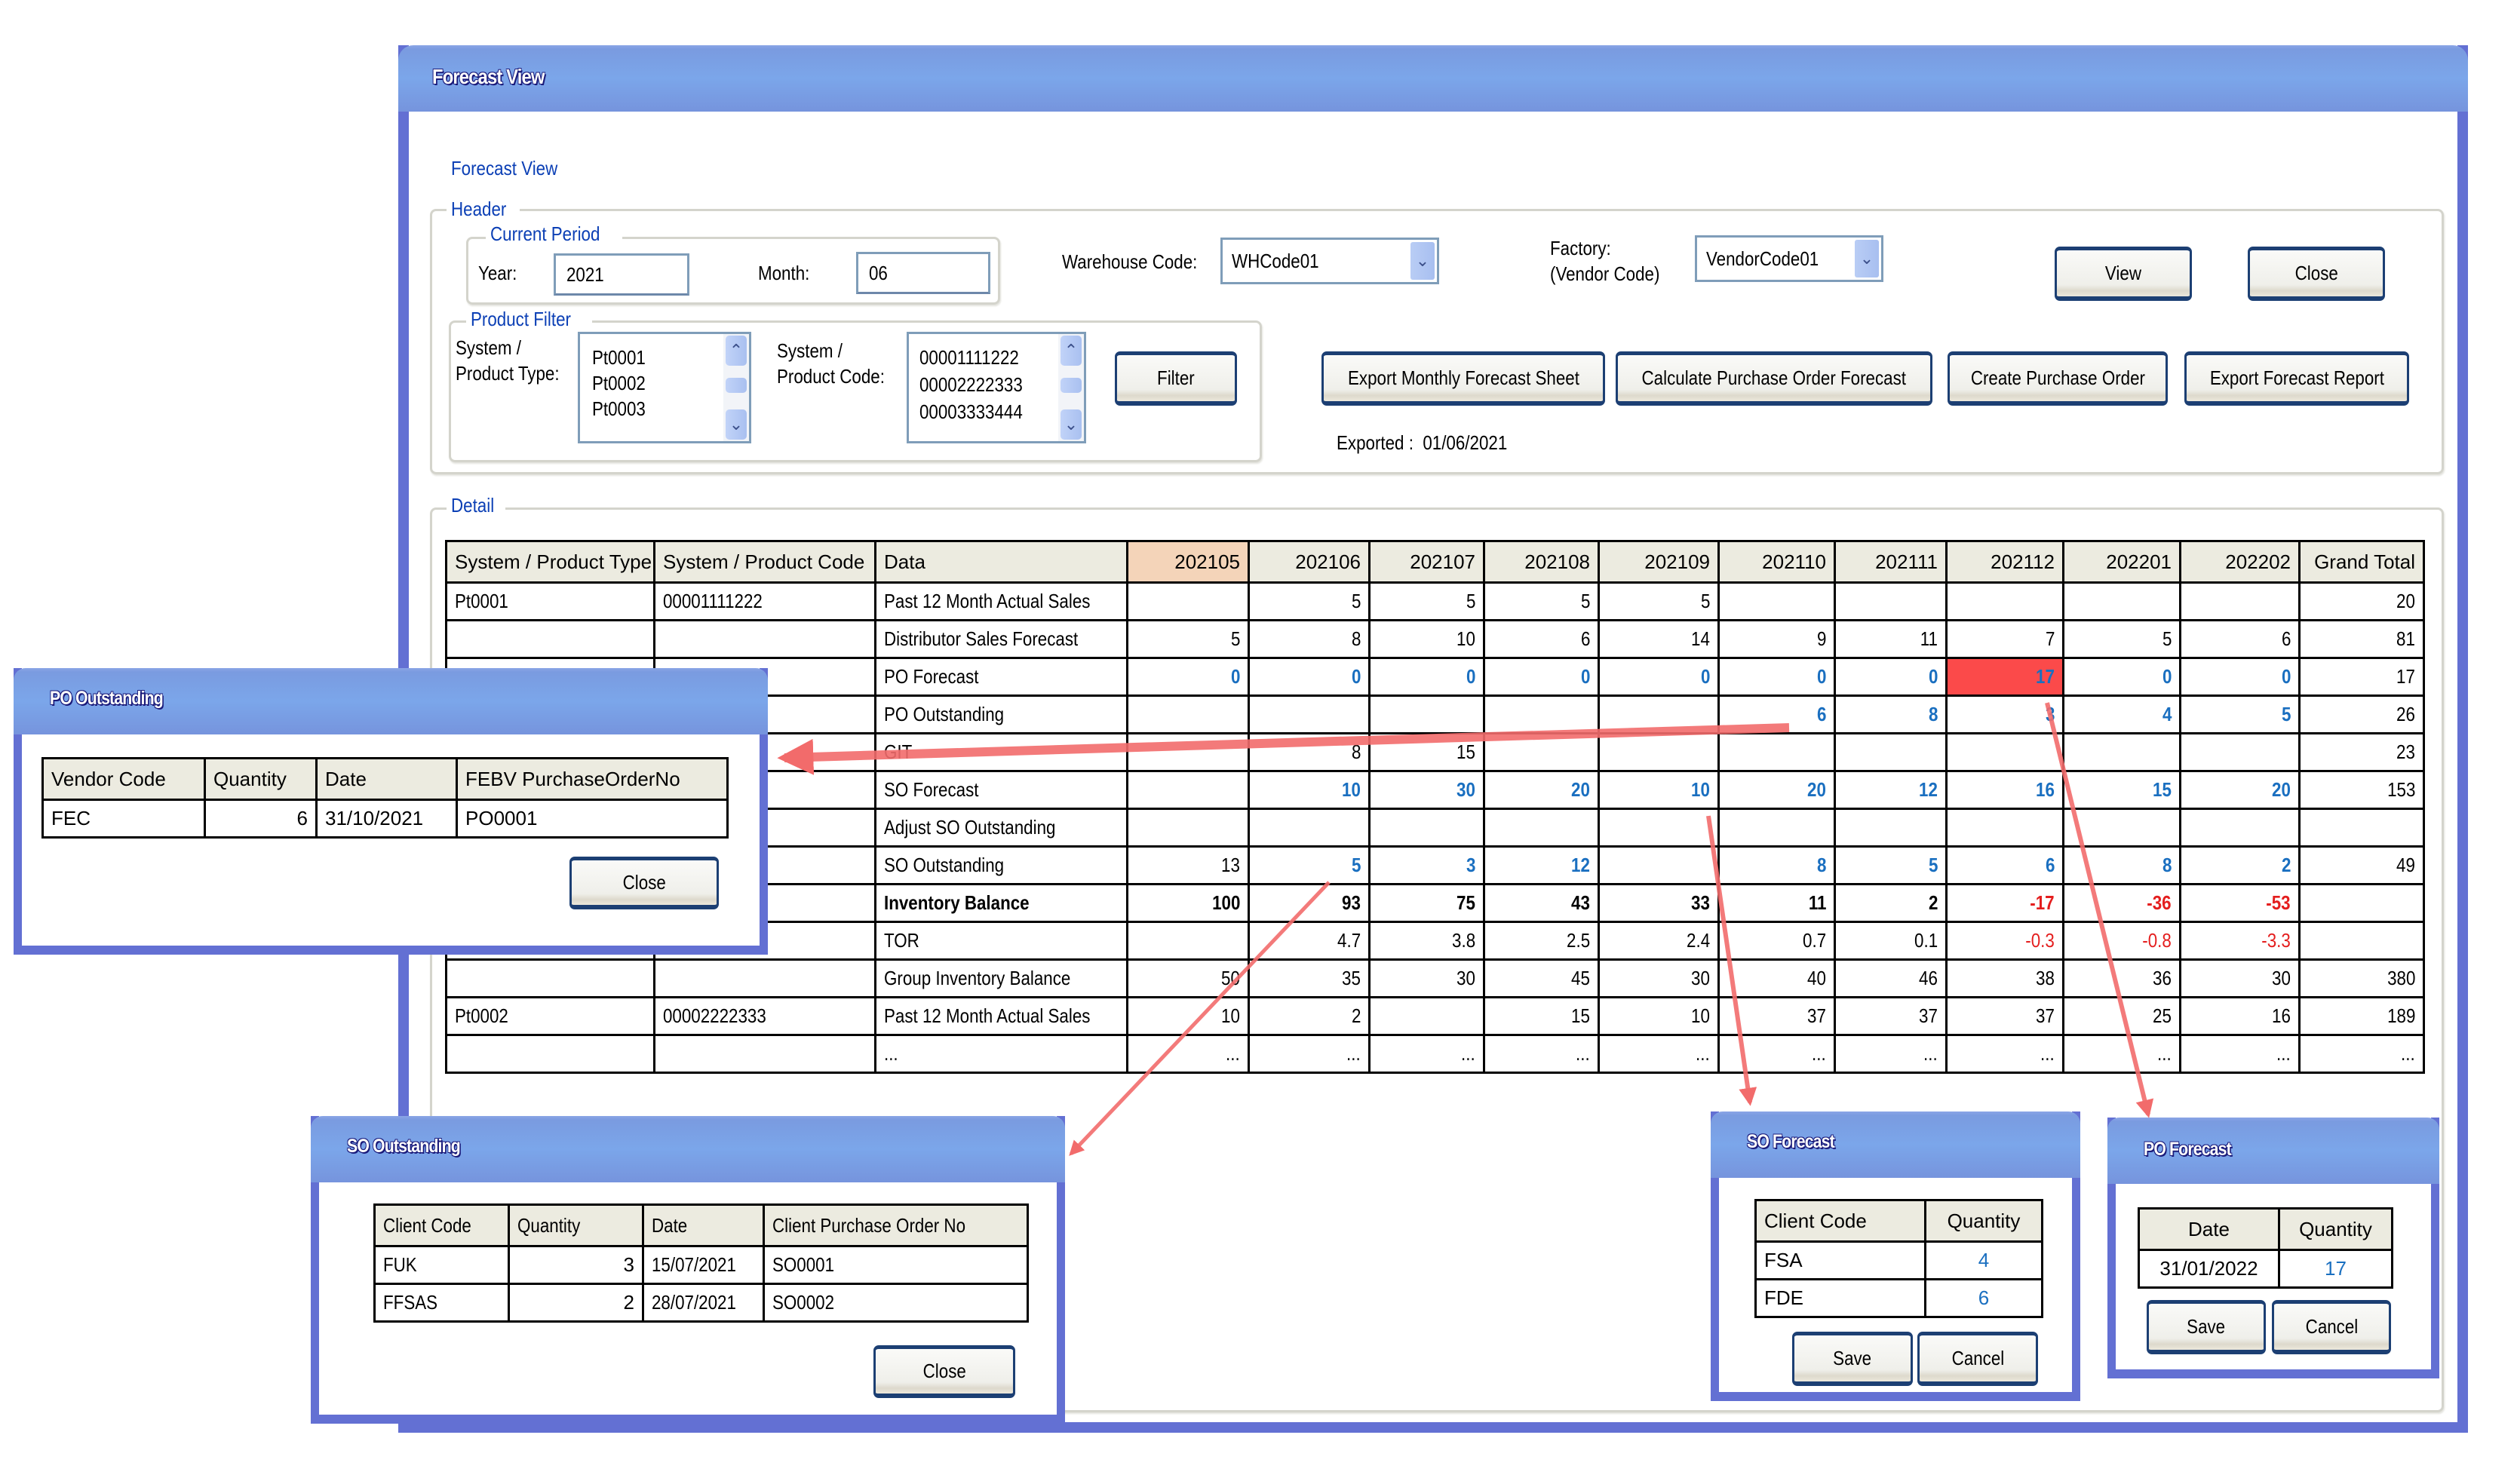 This screenshot has width=2517, height=1484. What do you see at coordinates (2004, 790) in the screenshot?
I see `value-link-cell: 16` at bounding box center [2004, 790].